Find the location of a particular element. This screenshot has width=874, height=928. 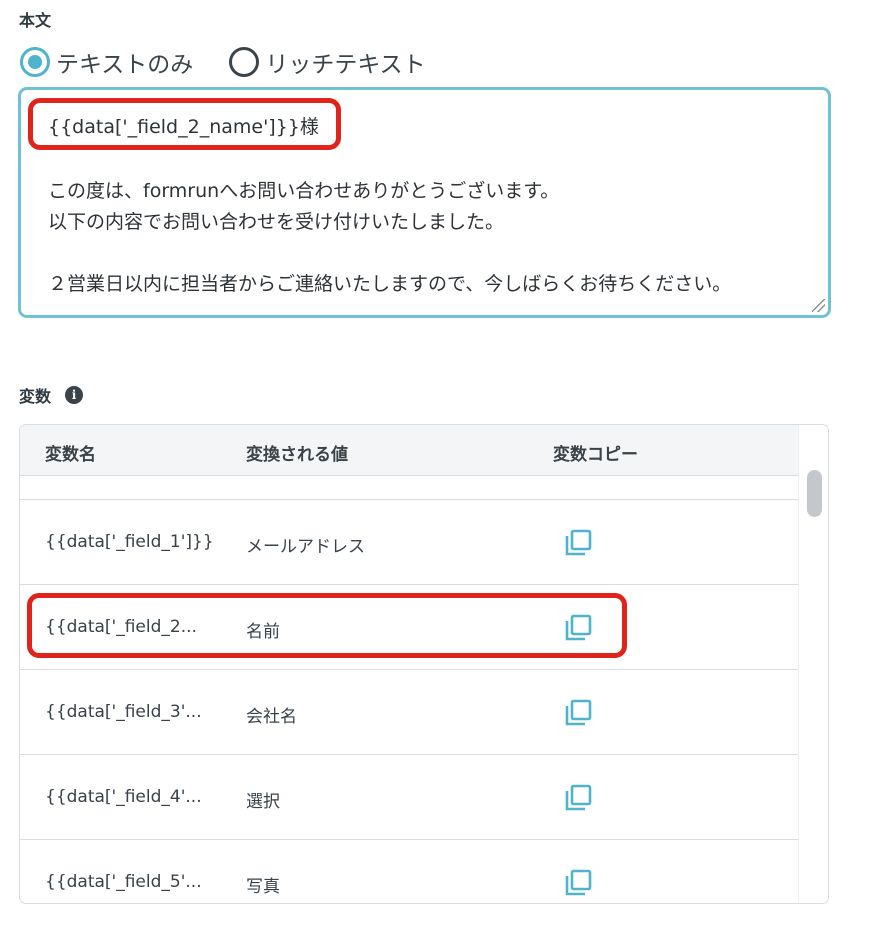

radio-unchecked-icon is located at coordinates (244, 62).